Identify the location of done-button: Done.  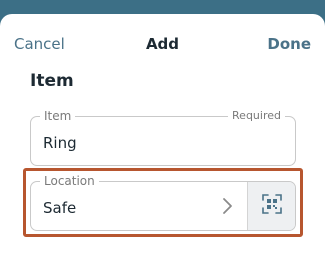
(289, 44).